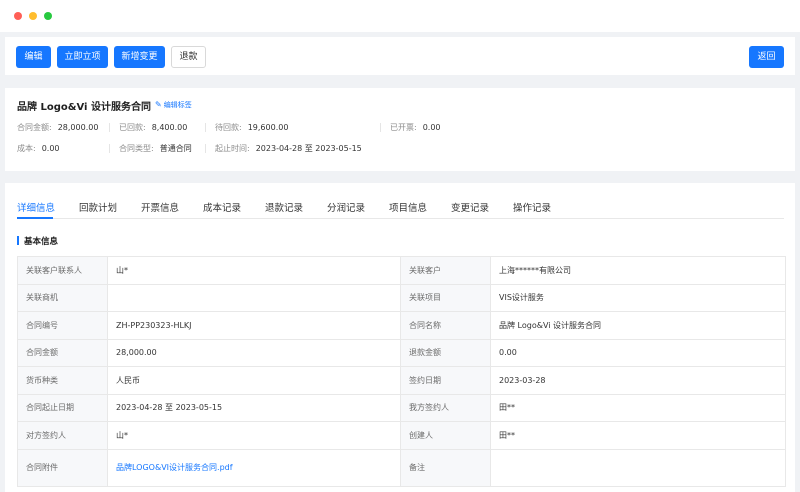  Describe the element at coordinates (38, 148) in the screenshot. I see `cost-amount: 成本: 0.00` at that location.